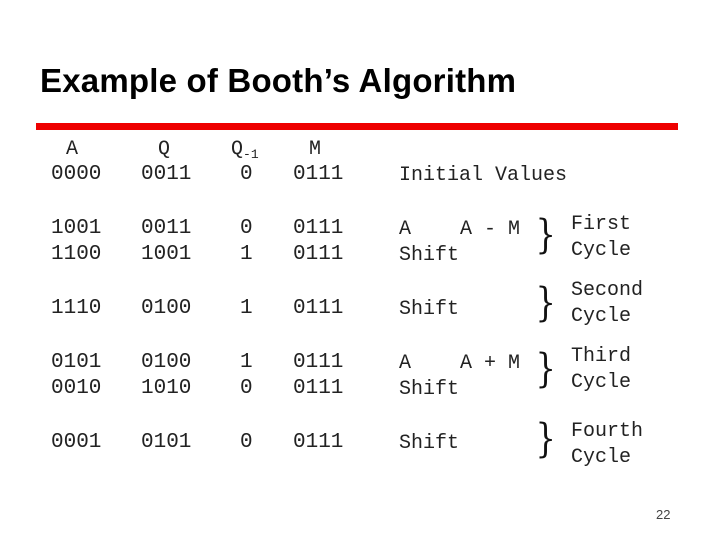 Image resolution: width=720 pixels, height=540 pixels. What do you see at coordinates (237, 149) in the screenshot?
I see `header-q-minus-1-base: Q` at bounding box center [237, 149].